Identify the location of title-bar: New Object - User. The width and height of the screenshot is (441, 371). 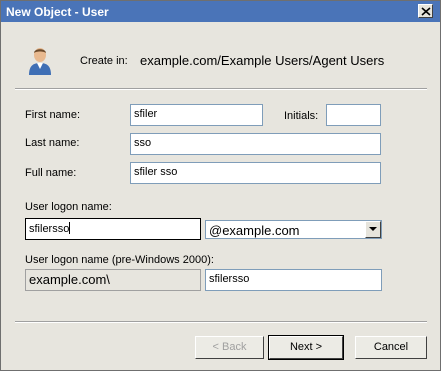
(220, 11).